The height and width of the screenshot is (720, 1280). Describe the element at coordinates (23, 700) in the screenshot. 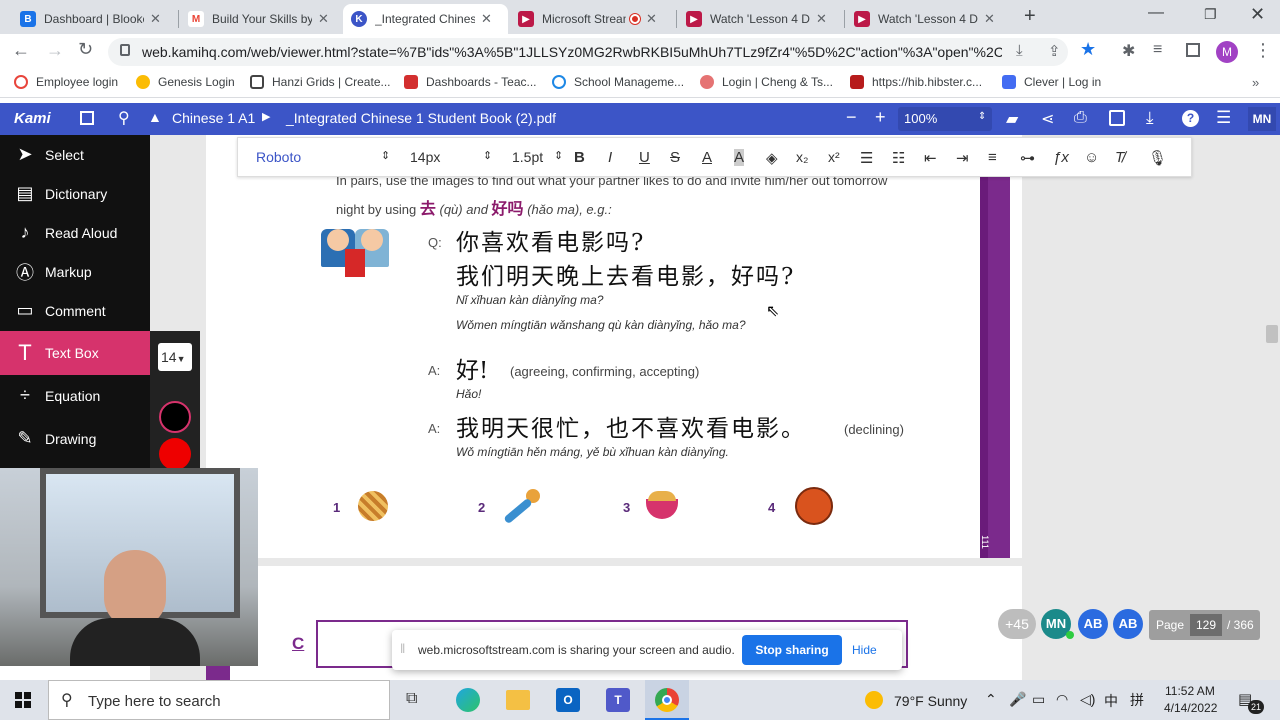

I see `windows-start-icon` at that location.